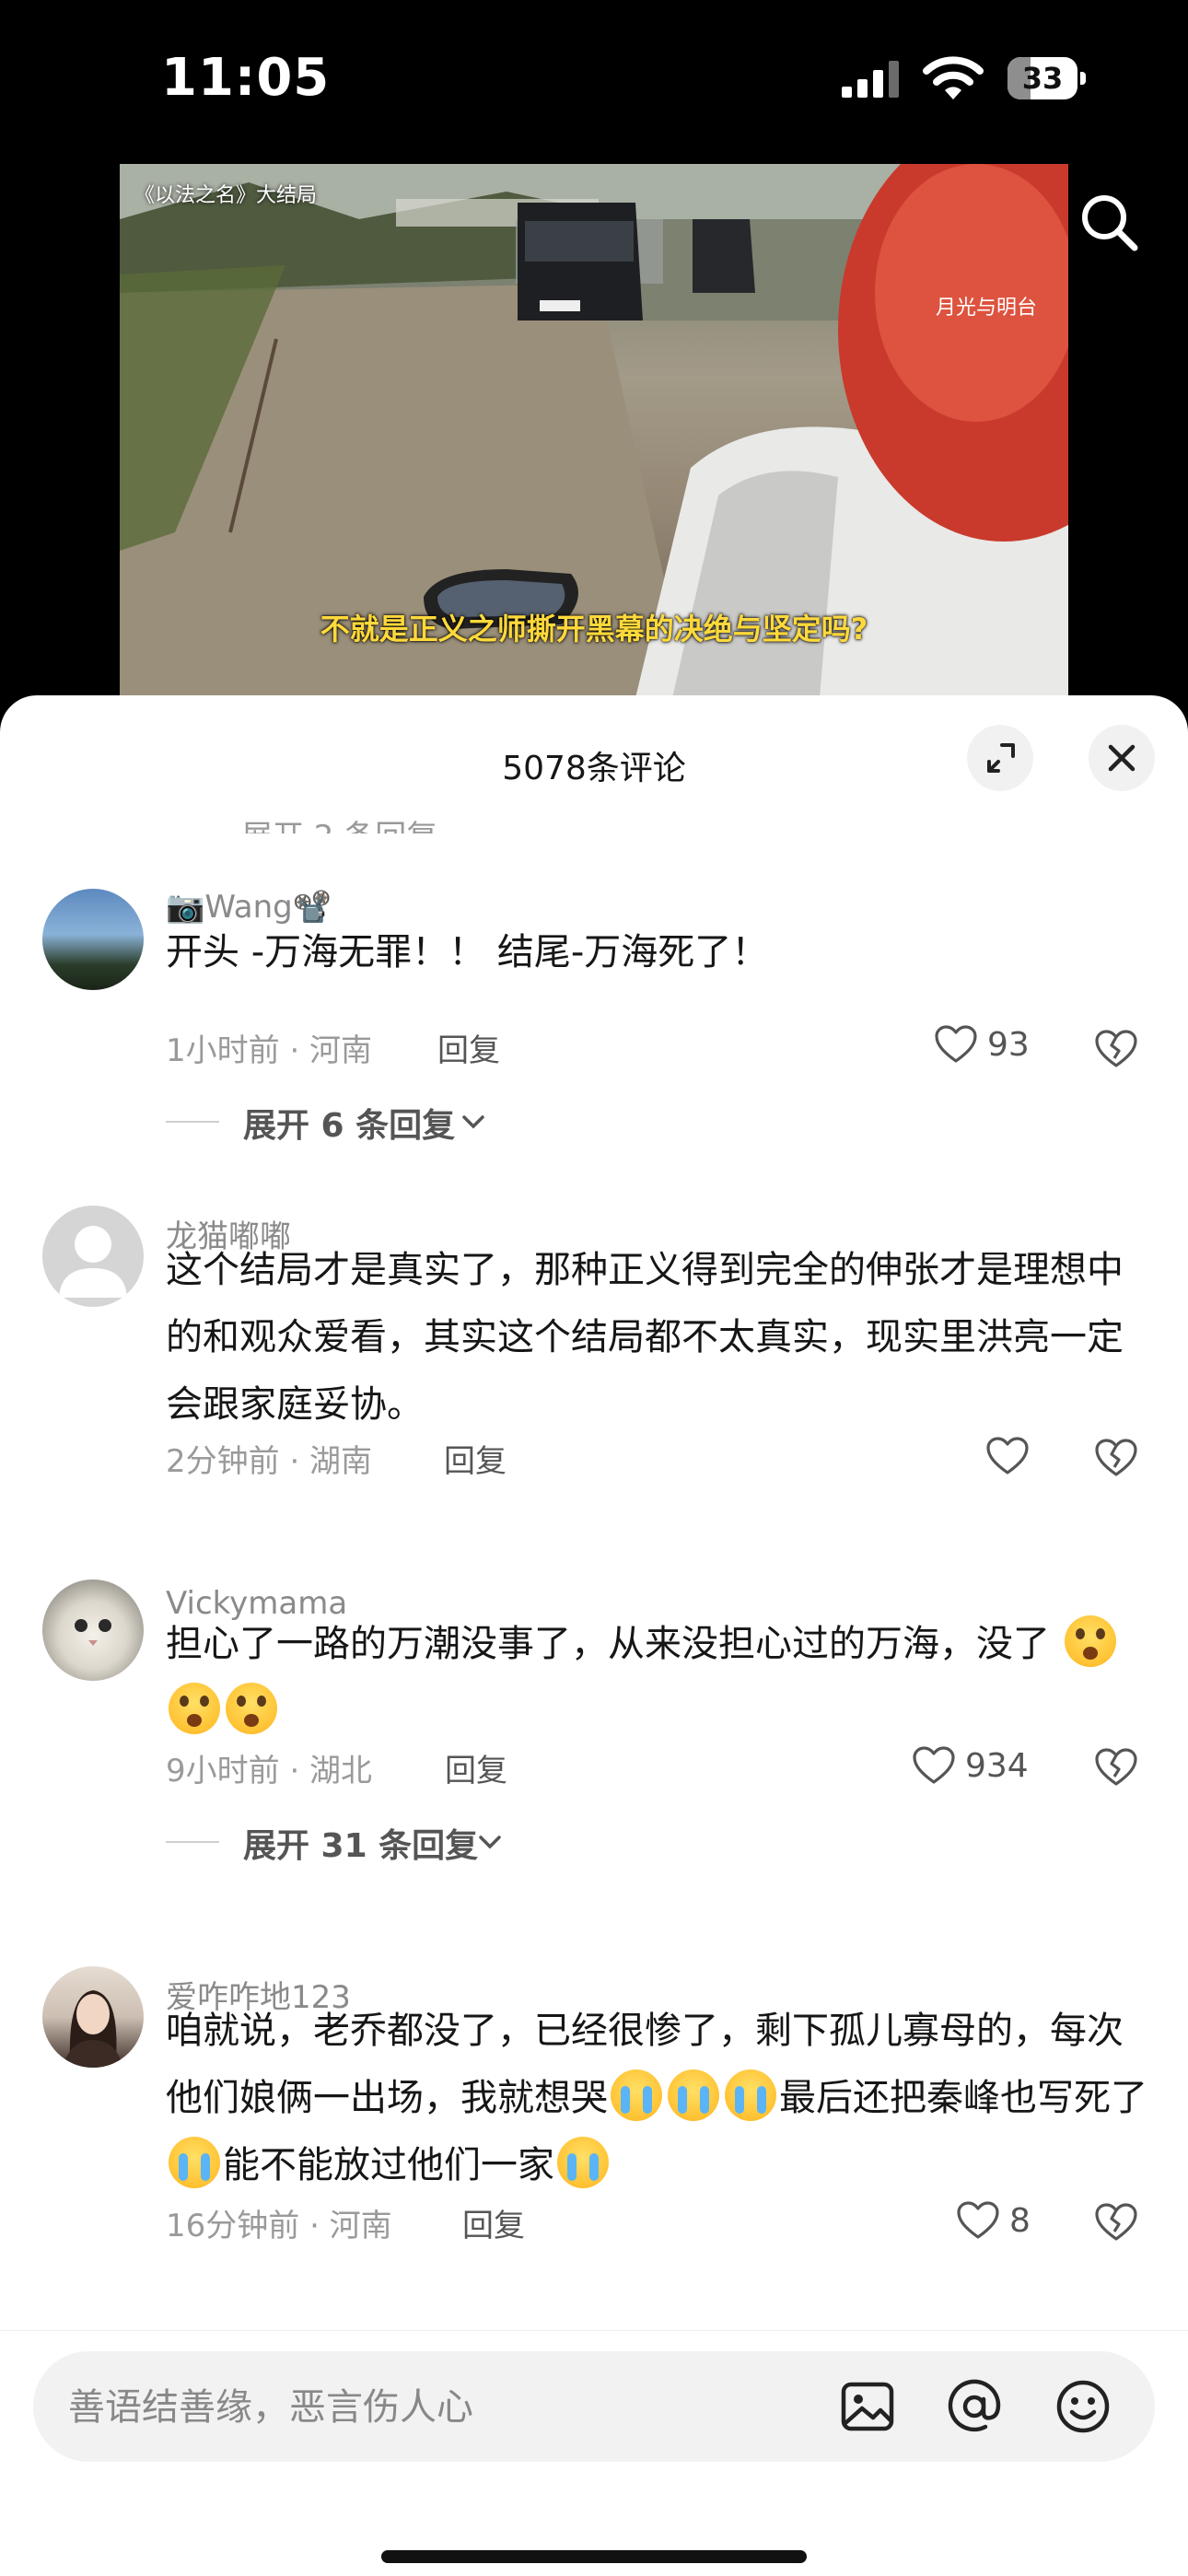  I want to click on like-button, so click(1013, 1458).